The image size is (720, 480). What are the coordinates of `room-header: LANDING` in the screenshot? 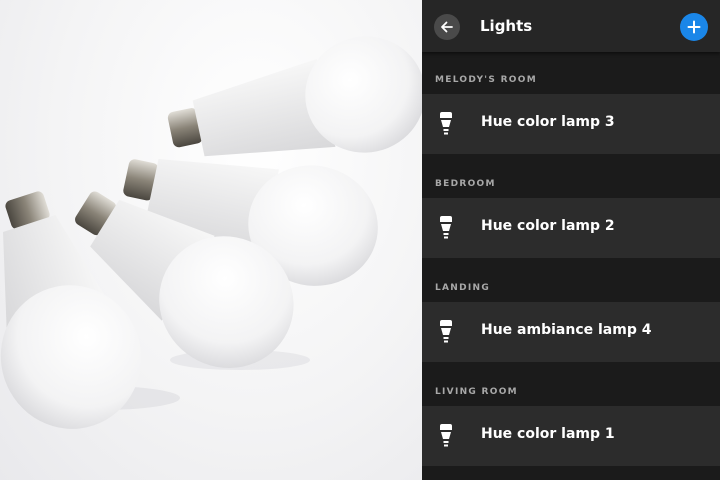 It's located at (571, 281).